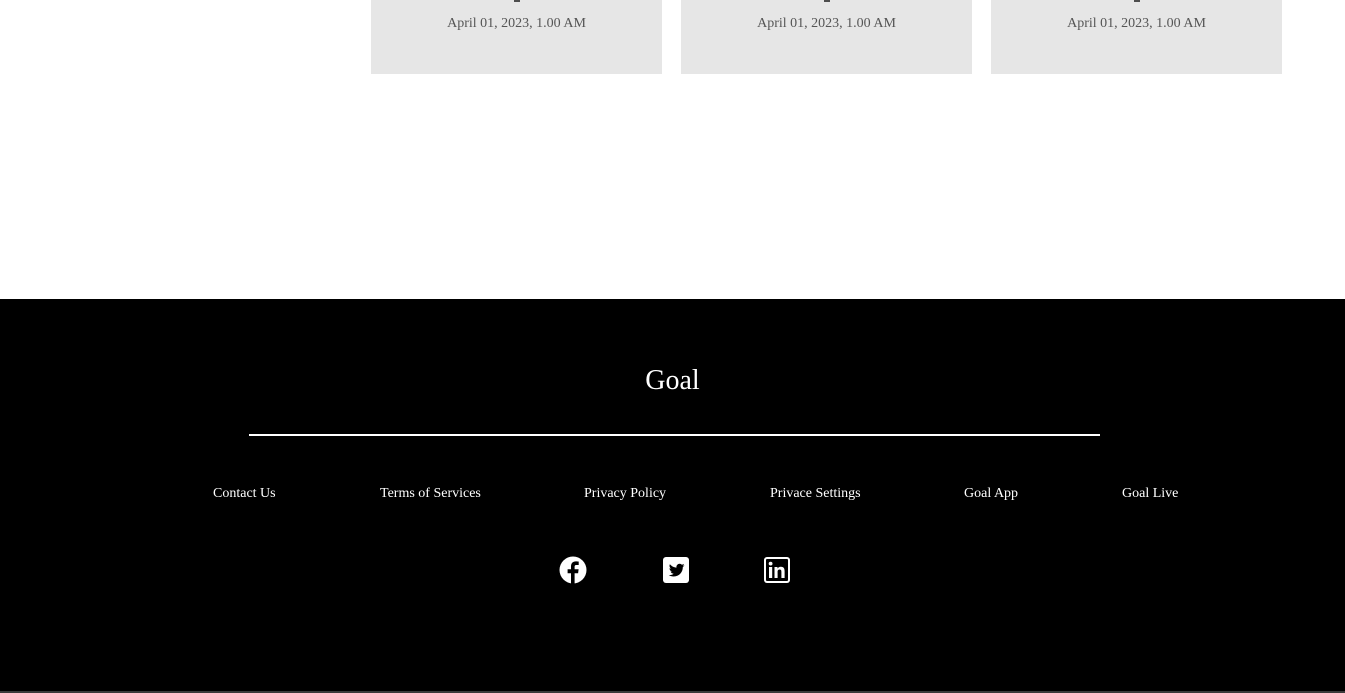  Describe the element at coordinates (625, 494) in the screenshot. I see `footer-link-privacy-policy: Privacy Policy` at that location.